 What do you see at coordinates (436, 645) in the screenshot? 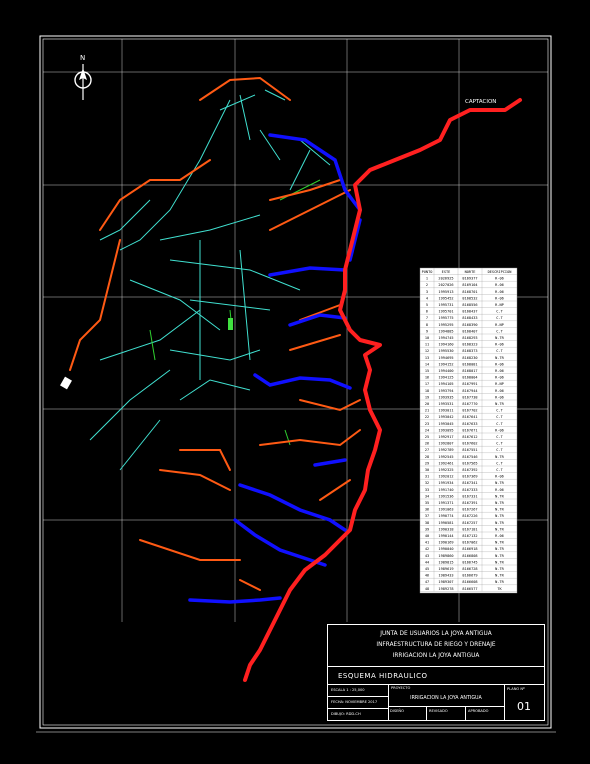
I see `org-line-2: INFRAESTRUCTURA DE RIEGO Y DRENAJE` at bounding box center [436, 645].